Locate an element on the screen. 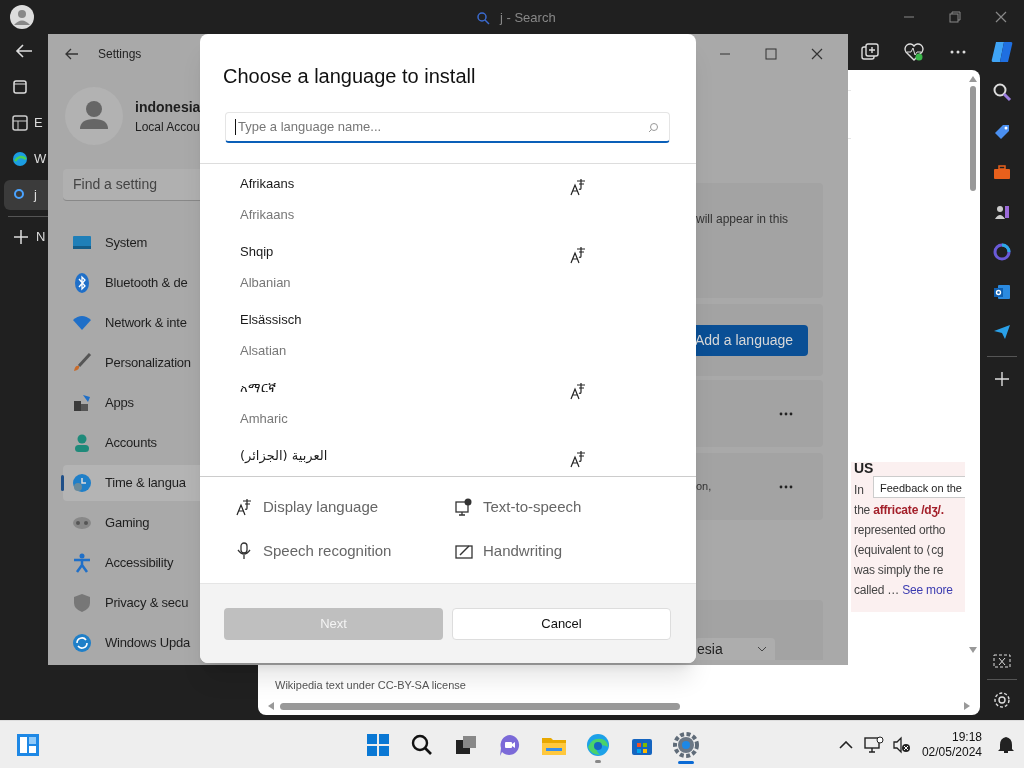  shield-icon is located at coordinates (82, 603).